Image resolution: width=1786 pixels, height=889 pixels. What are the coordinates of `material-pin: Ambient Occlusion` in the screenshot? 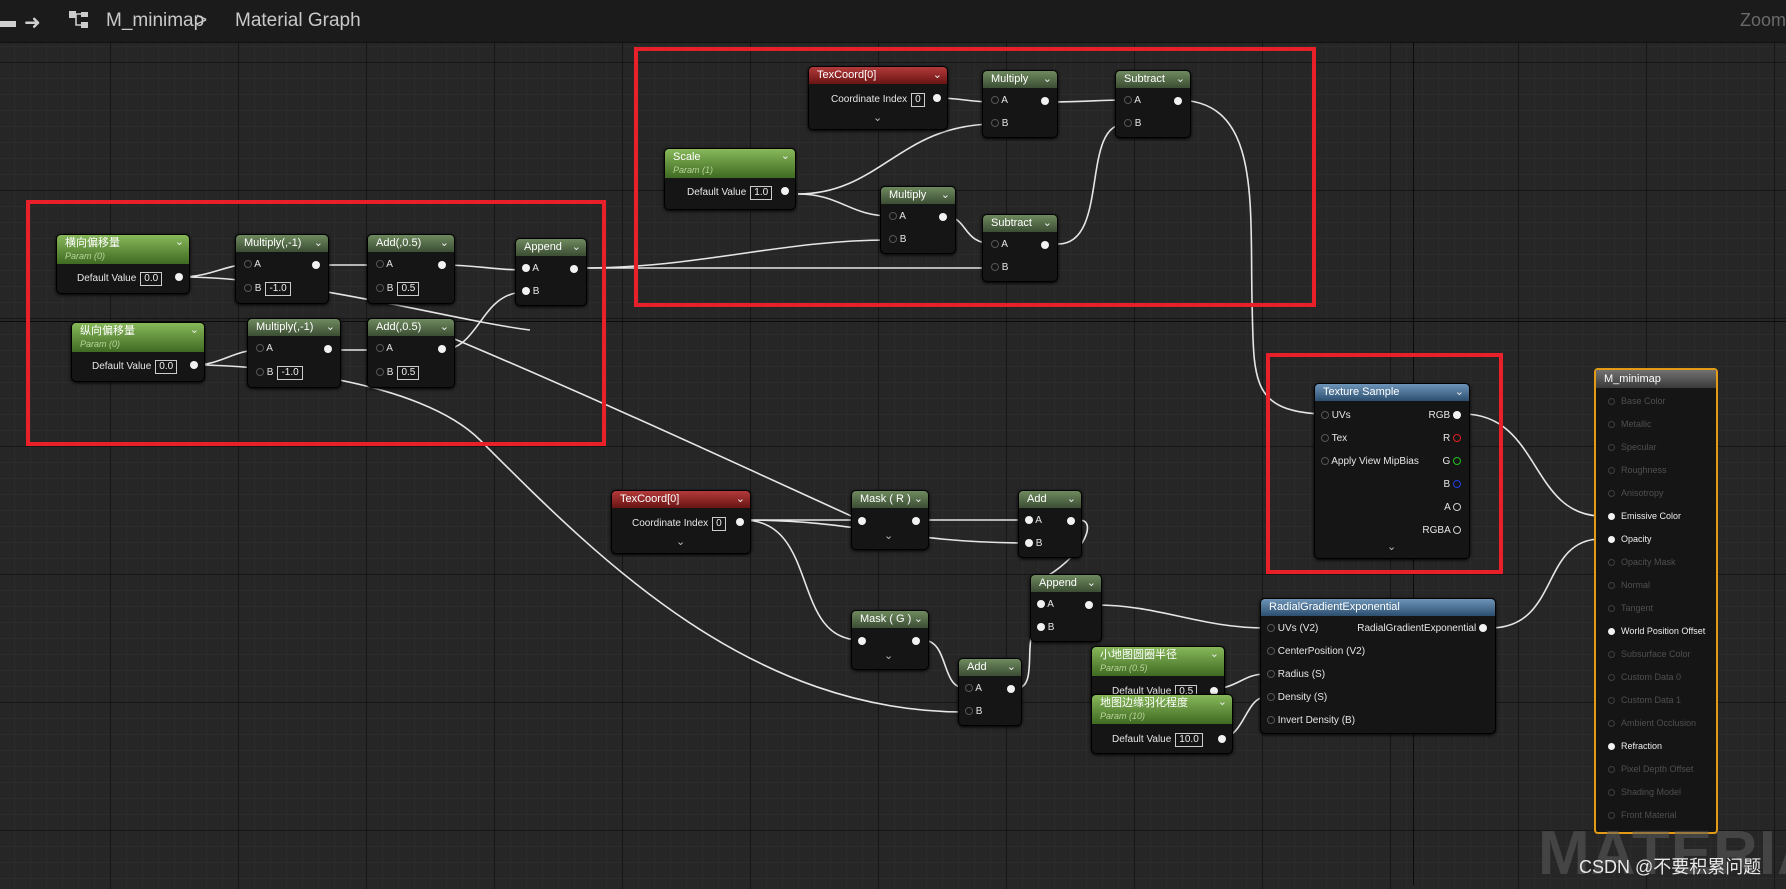 It's located at (1652, 723).